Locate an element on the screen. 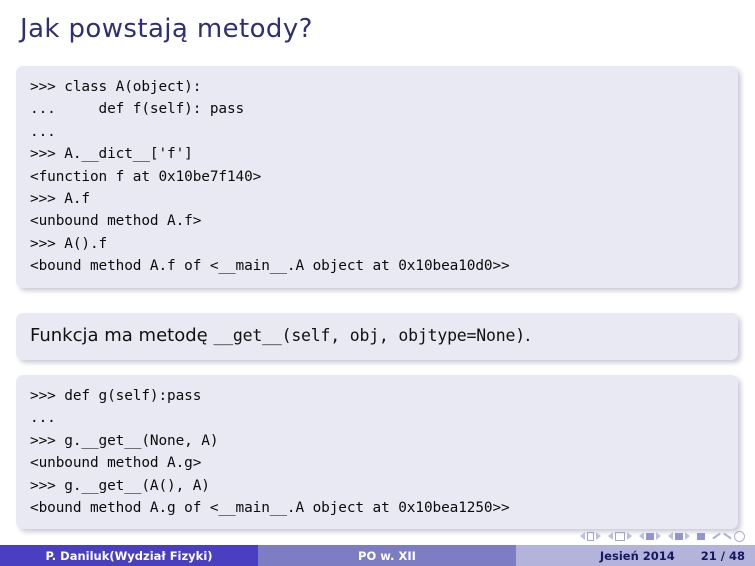 Image resolution: width=755 pixels, height=566 pixels. statement-suffix: . is located at coordinates (527, 335).